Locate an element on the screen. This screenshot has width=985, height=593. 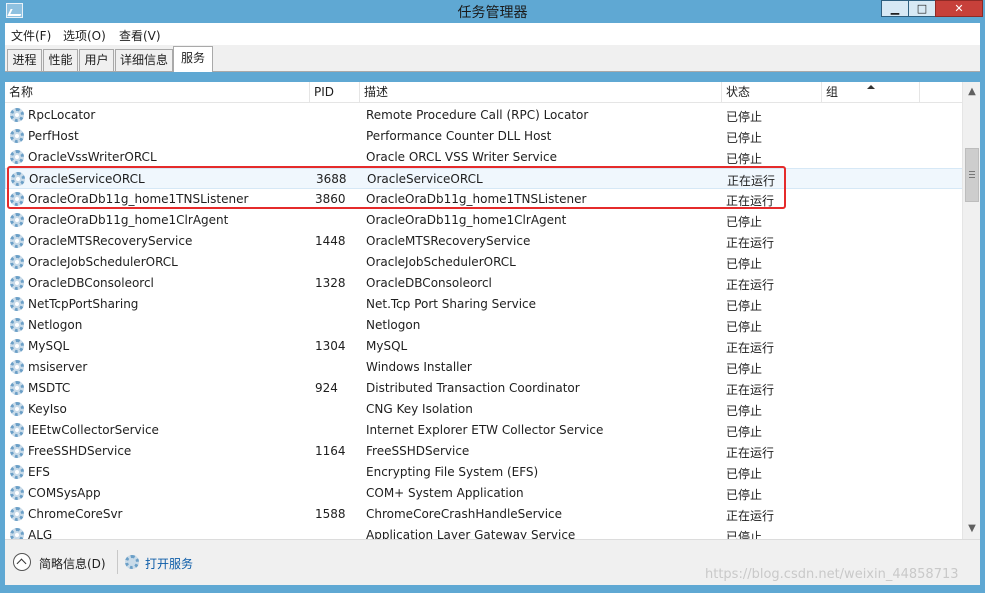
menu-view: 查看(V) is located at coordinates (140, 35).